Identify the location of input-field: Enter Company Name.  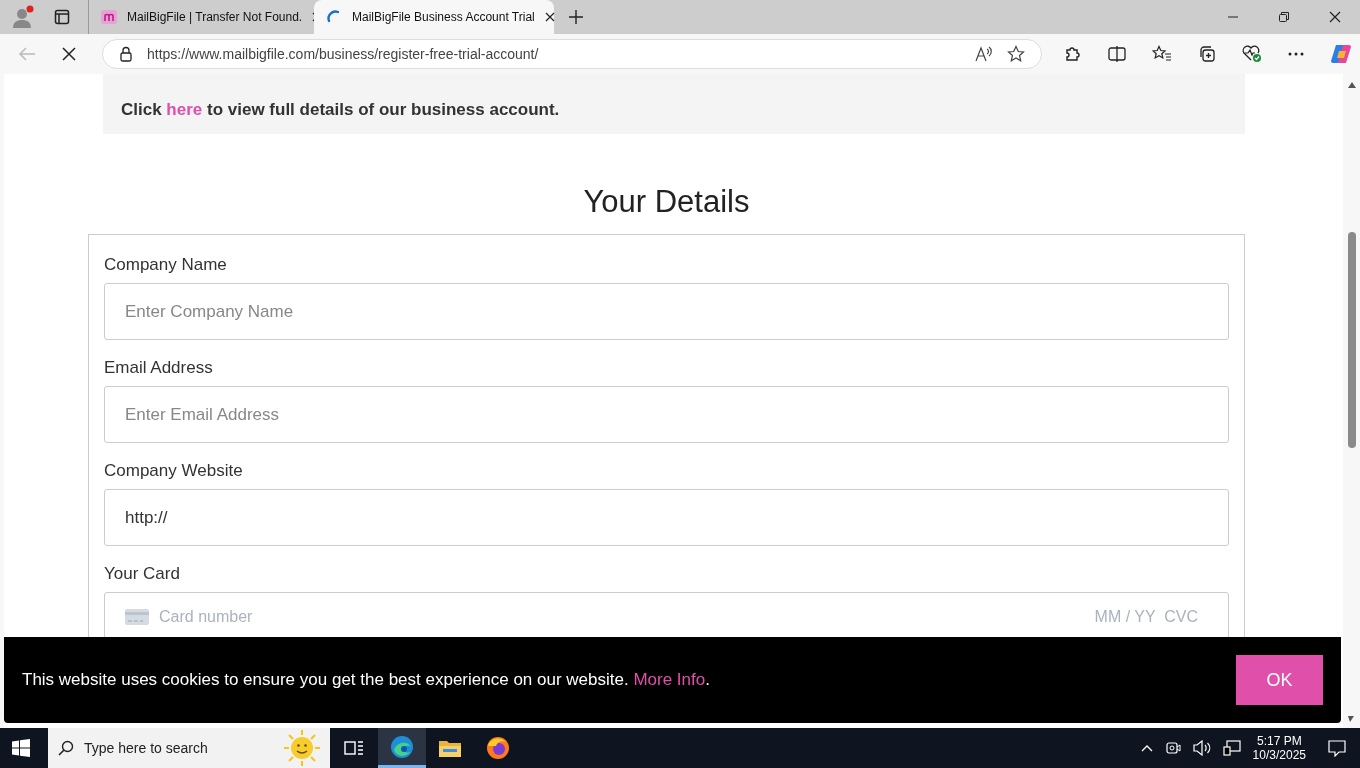
(666, 311).